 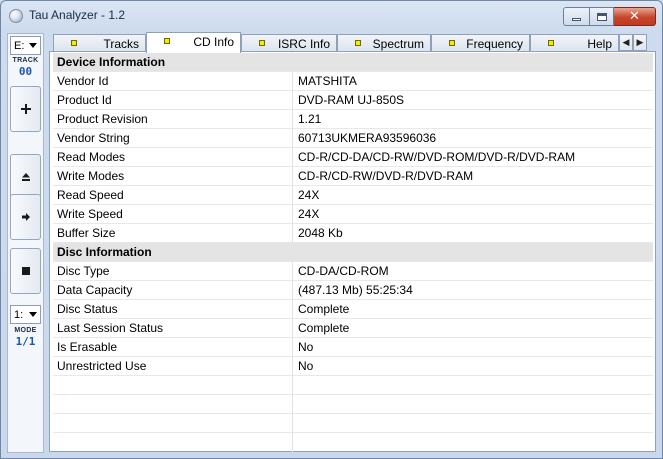 I want to click on row-name: Read Modes, so click(x=91, y=157).